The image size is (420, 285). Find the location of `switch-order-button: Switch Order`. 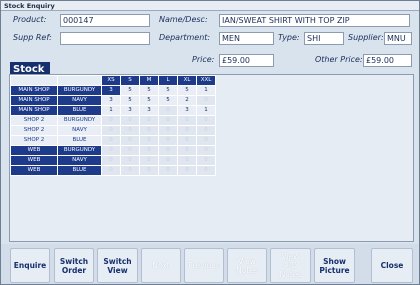

switch-order-button: Switch Order is located at coordinates (74, 265).